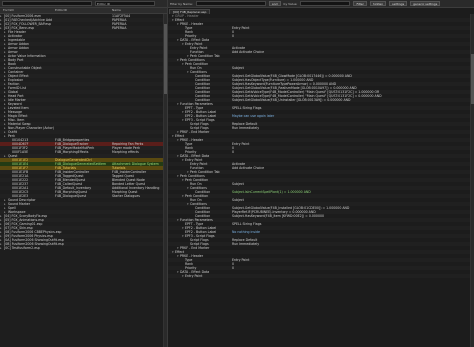 This screenshot has height=347, width=474. Describe the element at coordinates (230, 3) in the screenshot. I see `filter-name-input` at that location.